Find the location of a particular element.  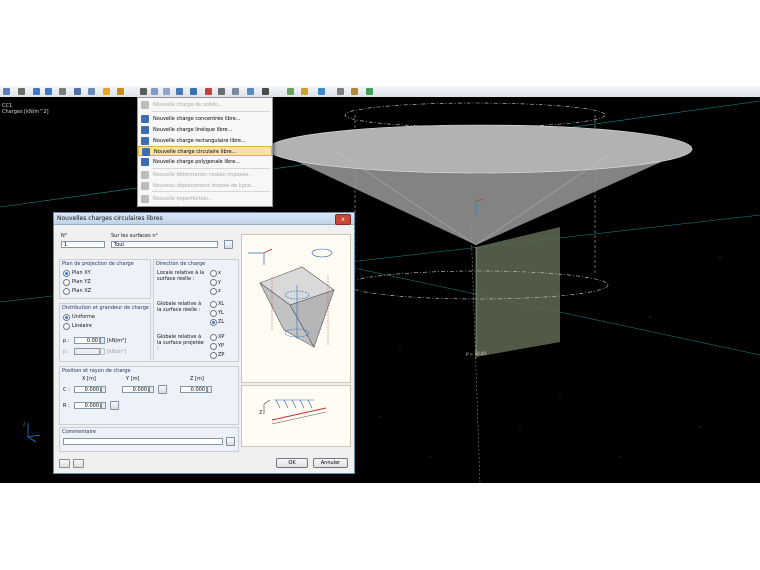

surfaces-input: Tout is located at coordinates (164, 244).